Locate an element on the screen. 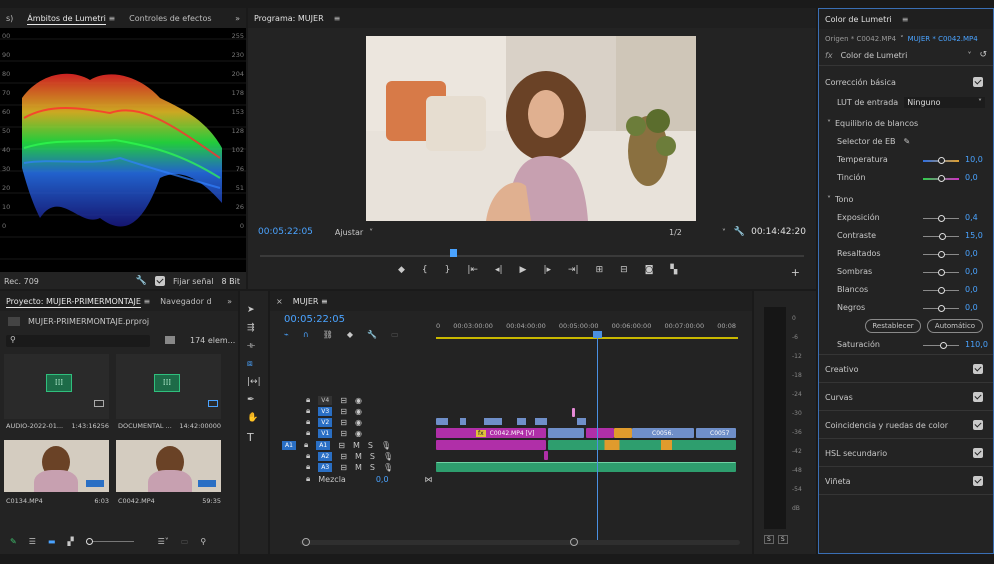  list-view-icon: ☰ is located at coordinates (32, 541).